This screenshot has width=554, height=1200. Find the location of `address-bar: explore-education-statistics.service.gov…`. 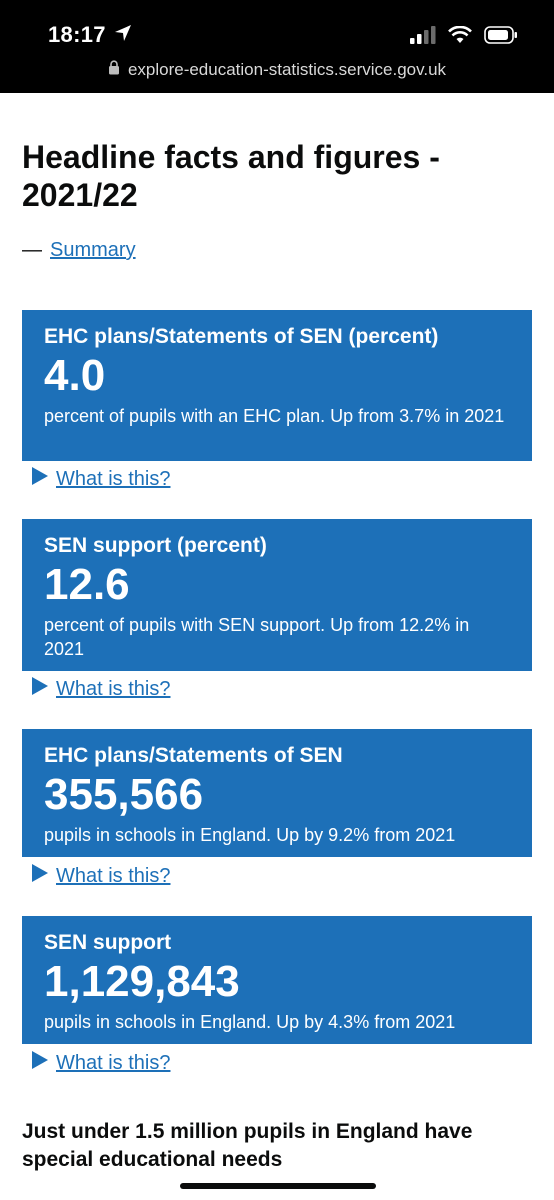

address-bar: explore-education-statistics.service.gov… is located at coordinates (277, 70).